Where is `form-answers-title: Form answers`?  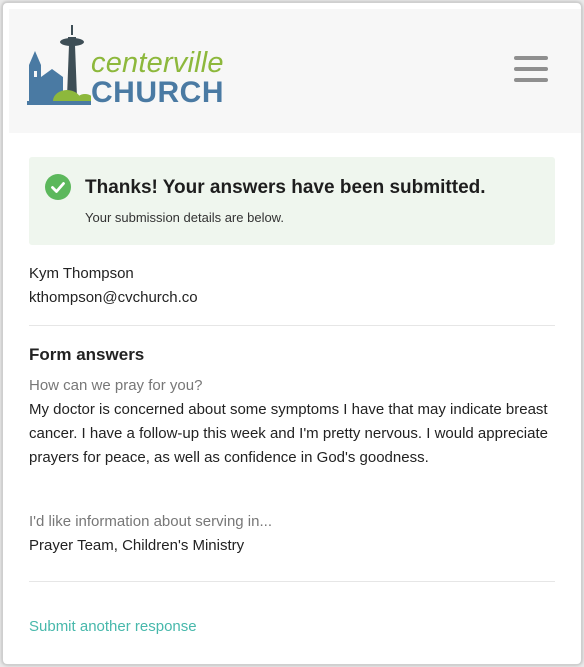
form-answers-title: Form answers is located at coordinates (87, 354).